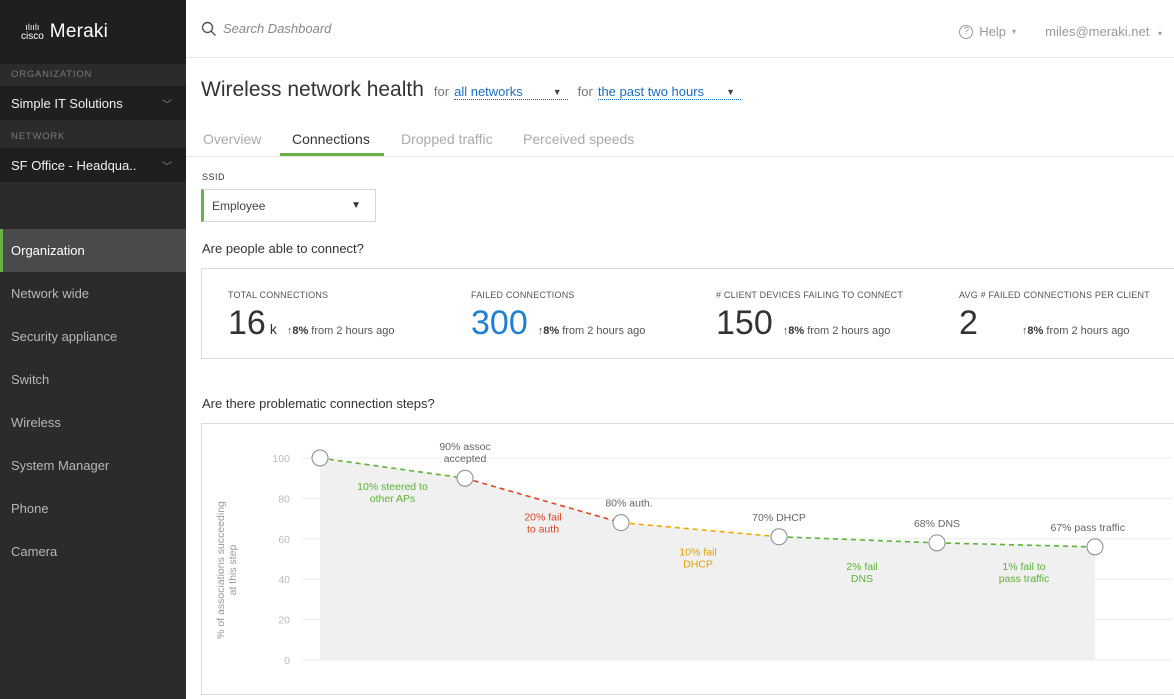 The image size is (1174, 699). Describe the element at coordinates (810, 295) in the screenshot. I see `stat-label: # CLIENT DEVICES FAILING TO CONNECT` at that location.